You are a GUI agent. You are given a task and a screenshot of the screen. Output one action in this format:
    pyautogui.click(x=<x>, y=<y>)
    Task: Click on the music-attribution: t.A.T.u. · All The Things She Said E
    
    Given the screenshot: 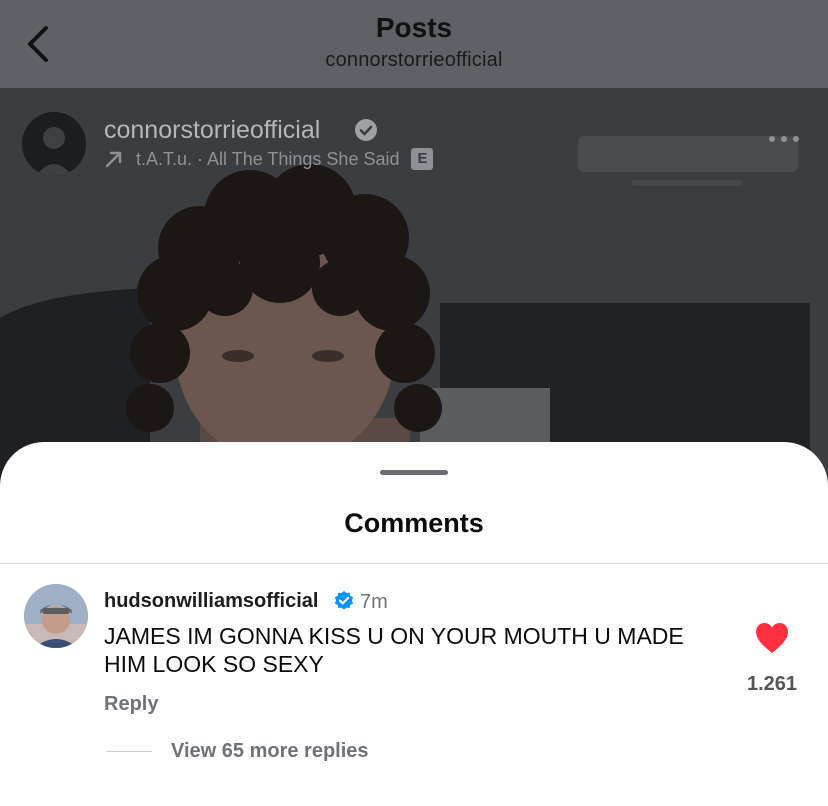 What is the action you would take?
    pyautogui.click(x=269, y=159)
    